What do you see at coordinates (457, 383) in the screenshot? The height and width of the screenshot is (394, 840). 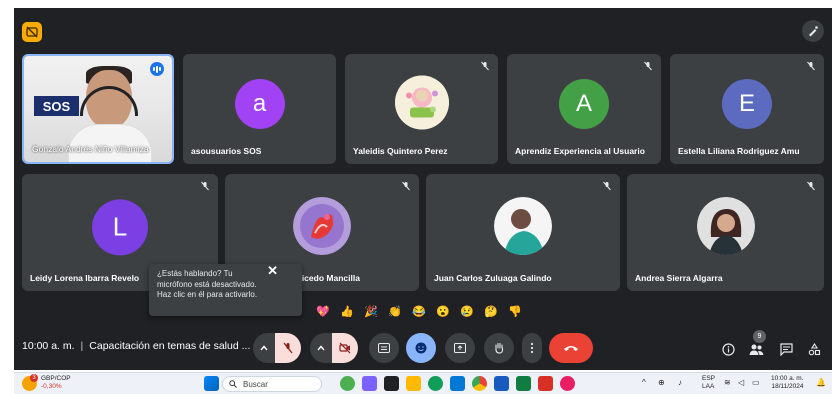 I see `store-icon` at bounding box center [457, 383].